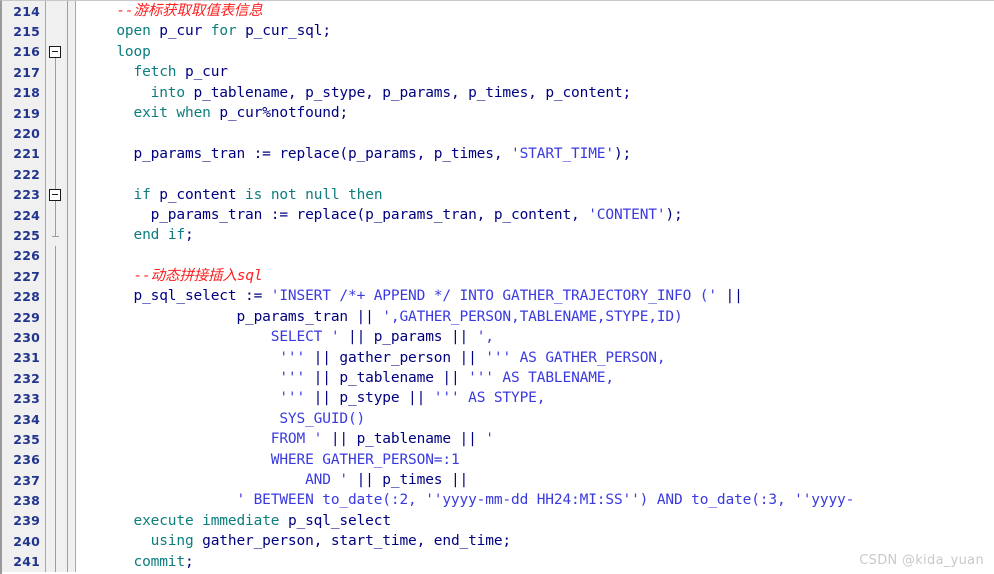  Describe the element at coordinates (535, 460) in the screenshot. I see `code-text: WHERE GATHER_PERSON=:1` at that location.